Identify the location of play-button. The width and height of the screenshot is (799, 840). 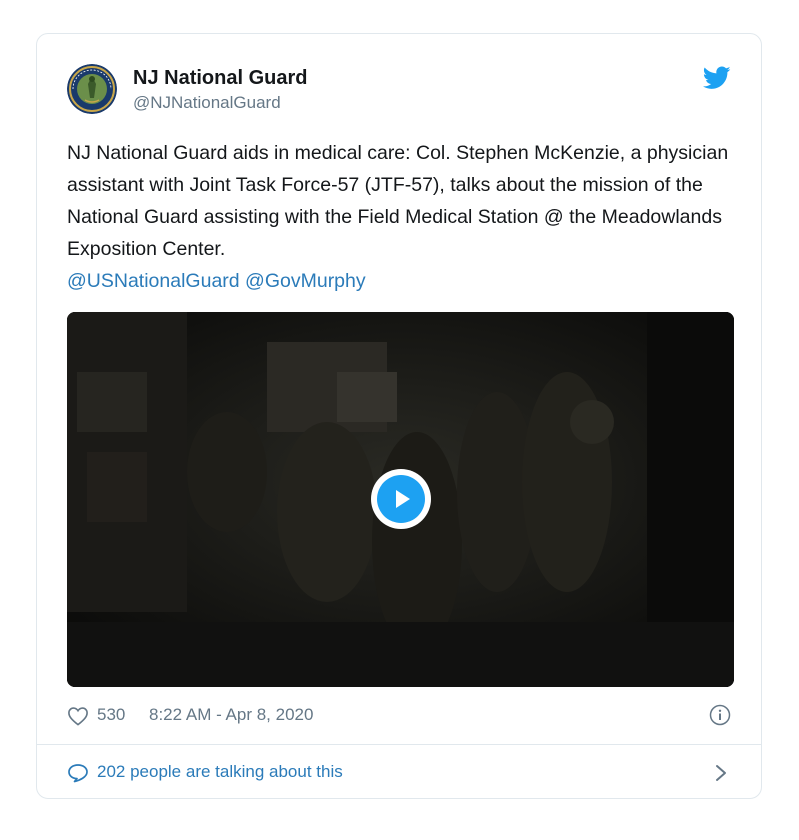
(401, 499).